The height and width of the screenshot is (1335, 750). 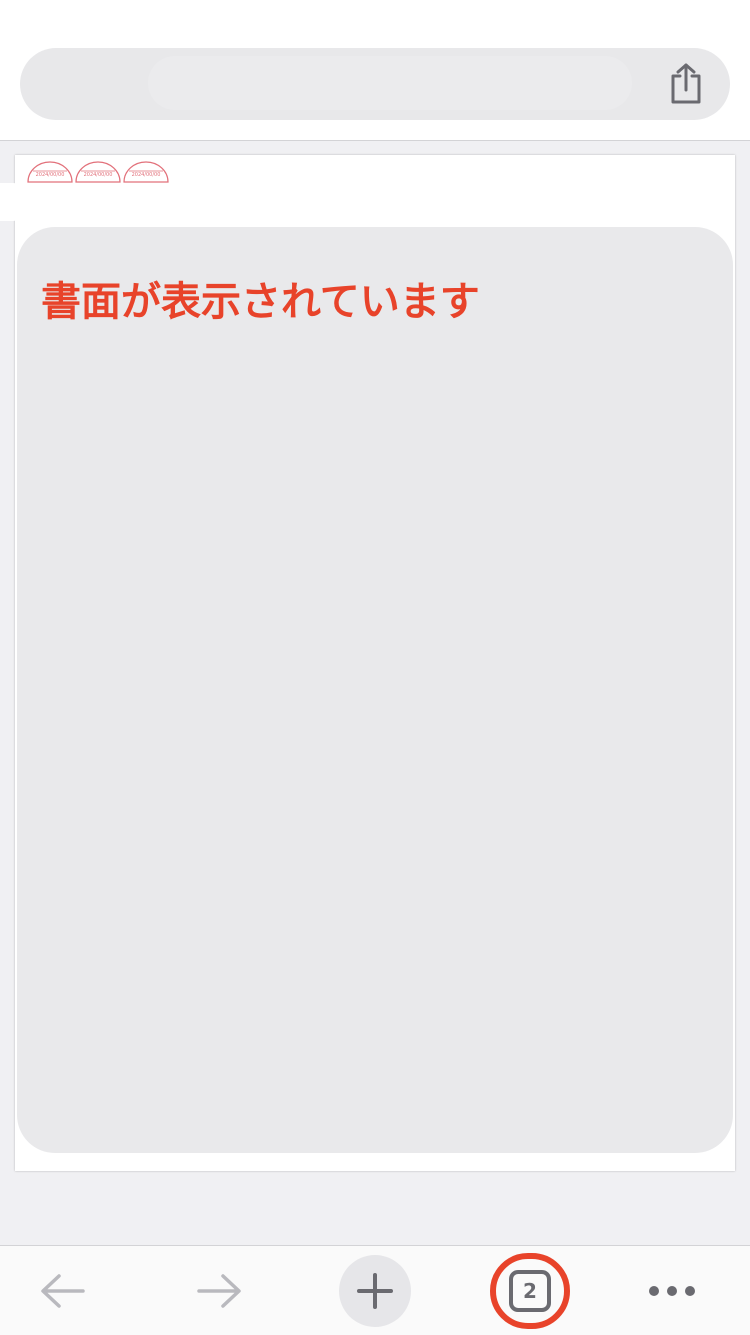 I want to click on share-button, so click(x=686, y=84).